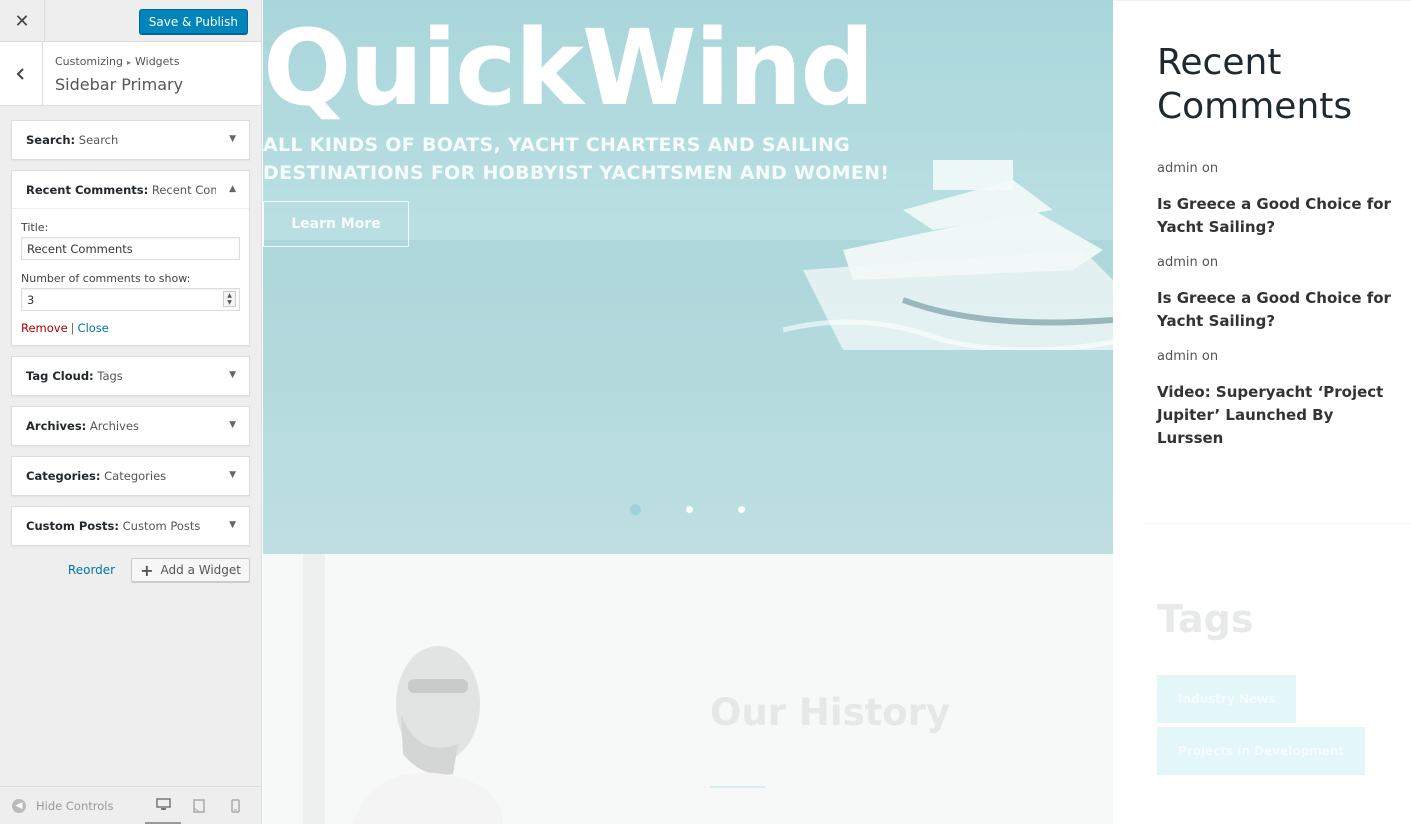  I want to click on plus-icon: +, so click(147, 570).